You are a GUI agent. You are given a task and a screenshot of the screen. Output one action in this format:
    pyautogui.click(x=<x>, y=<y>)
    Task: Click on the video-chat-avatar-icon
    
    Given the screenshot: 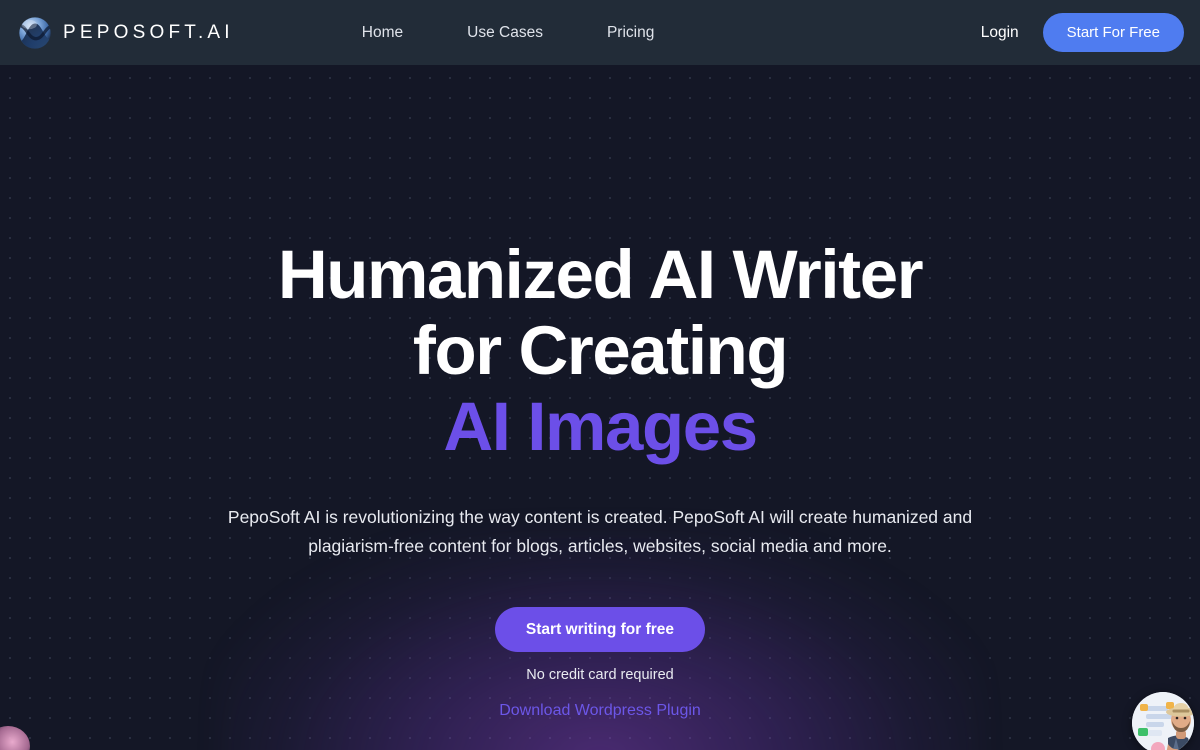 What is the action you would take?
    pyautogui.click(x=1163, y=721)
    